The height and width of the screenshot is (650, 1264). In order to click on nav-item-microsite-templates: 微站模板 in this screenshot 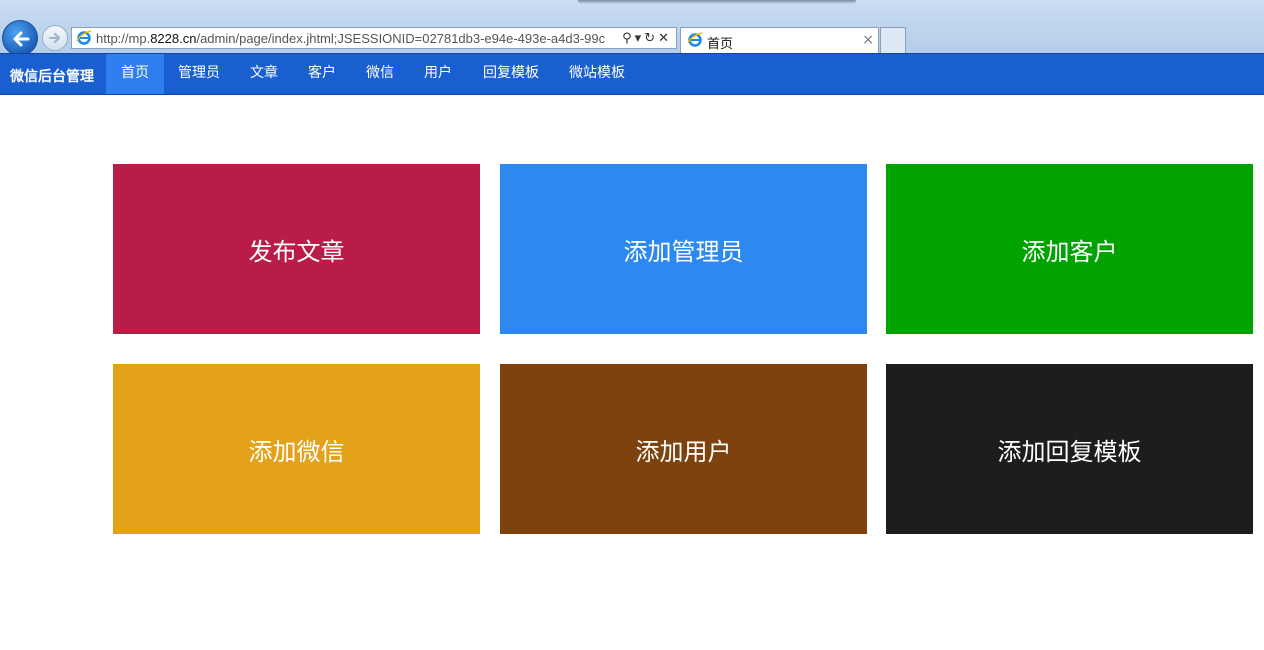, I will do `click(597, 74)`.